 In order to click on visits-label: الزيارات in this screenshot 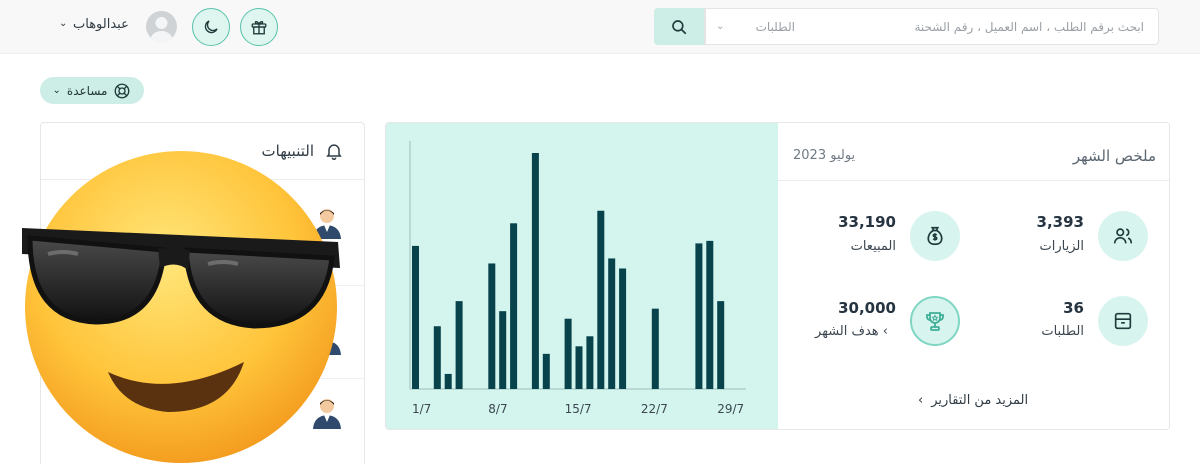, I will do `click(1061, 246)`.